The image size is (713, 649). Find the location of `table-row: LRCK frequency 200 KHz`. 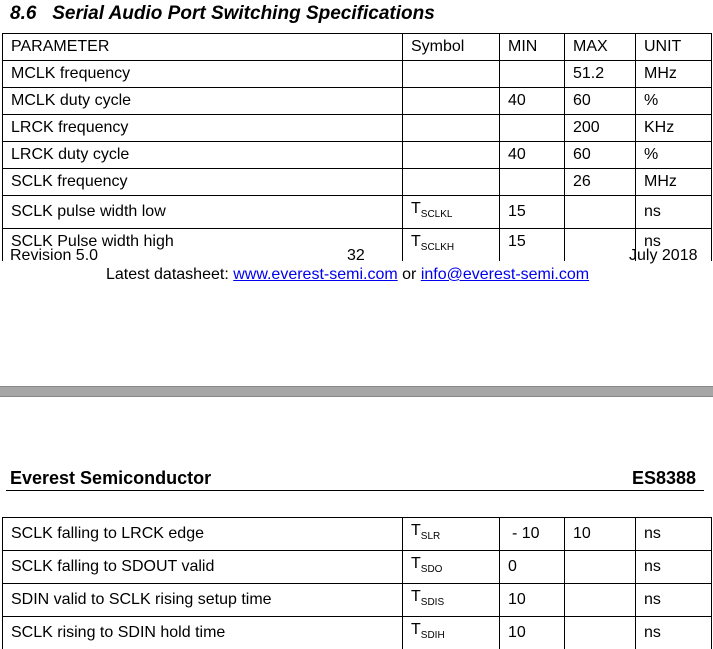

table-row: LRCK frequency 200 KHz is located at coordinates (357, 128).